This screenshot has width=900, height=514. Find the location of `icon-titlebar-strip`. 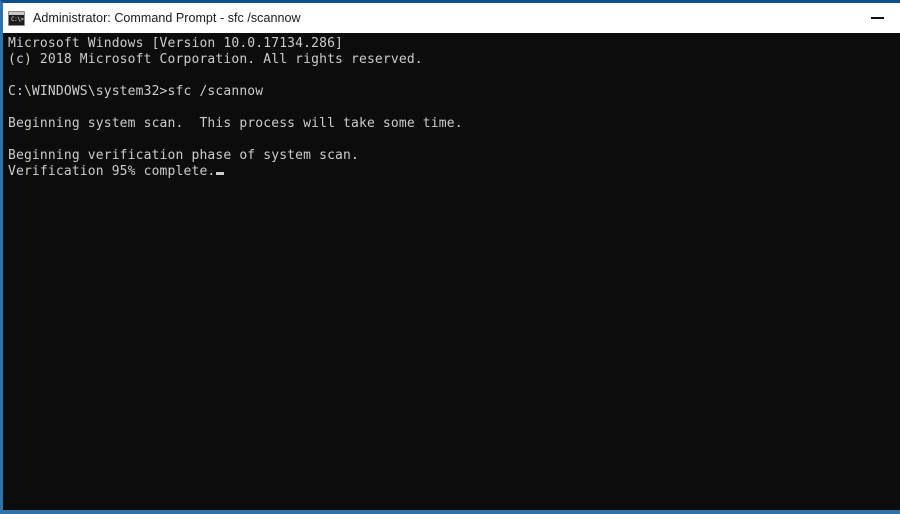

icon-titlebar-strip is located at coordinates (16, 13).